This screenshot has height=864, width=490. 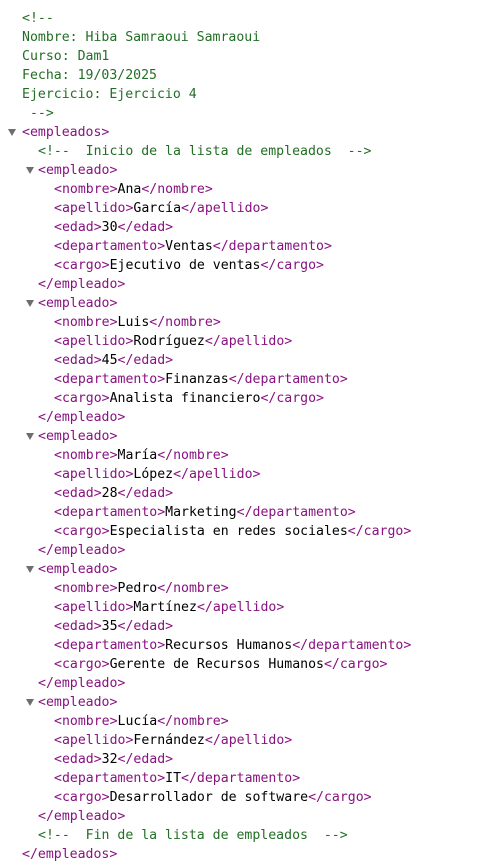 I want to click on root-open-tag: <empleados>, so click(x=245, y=132).